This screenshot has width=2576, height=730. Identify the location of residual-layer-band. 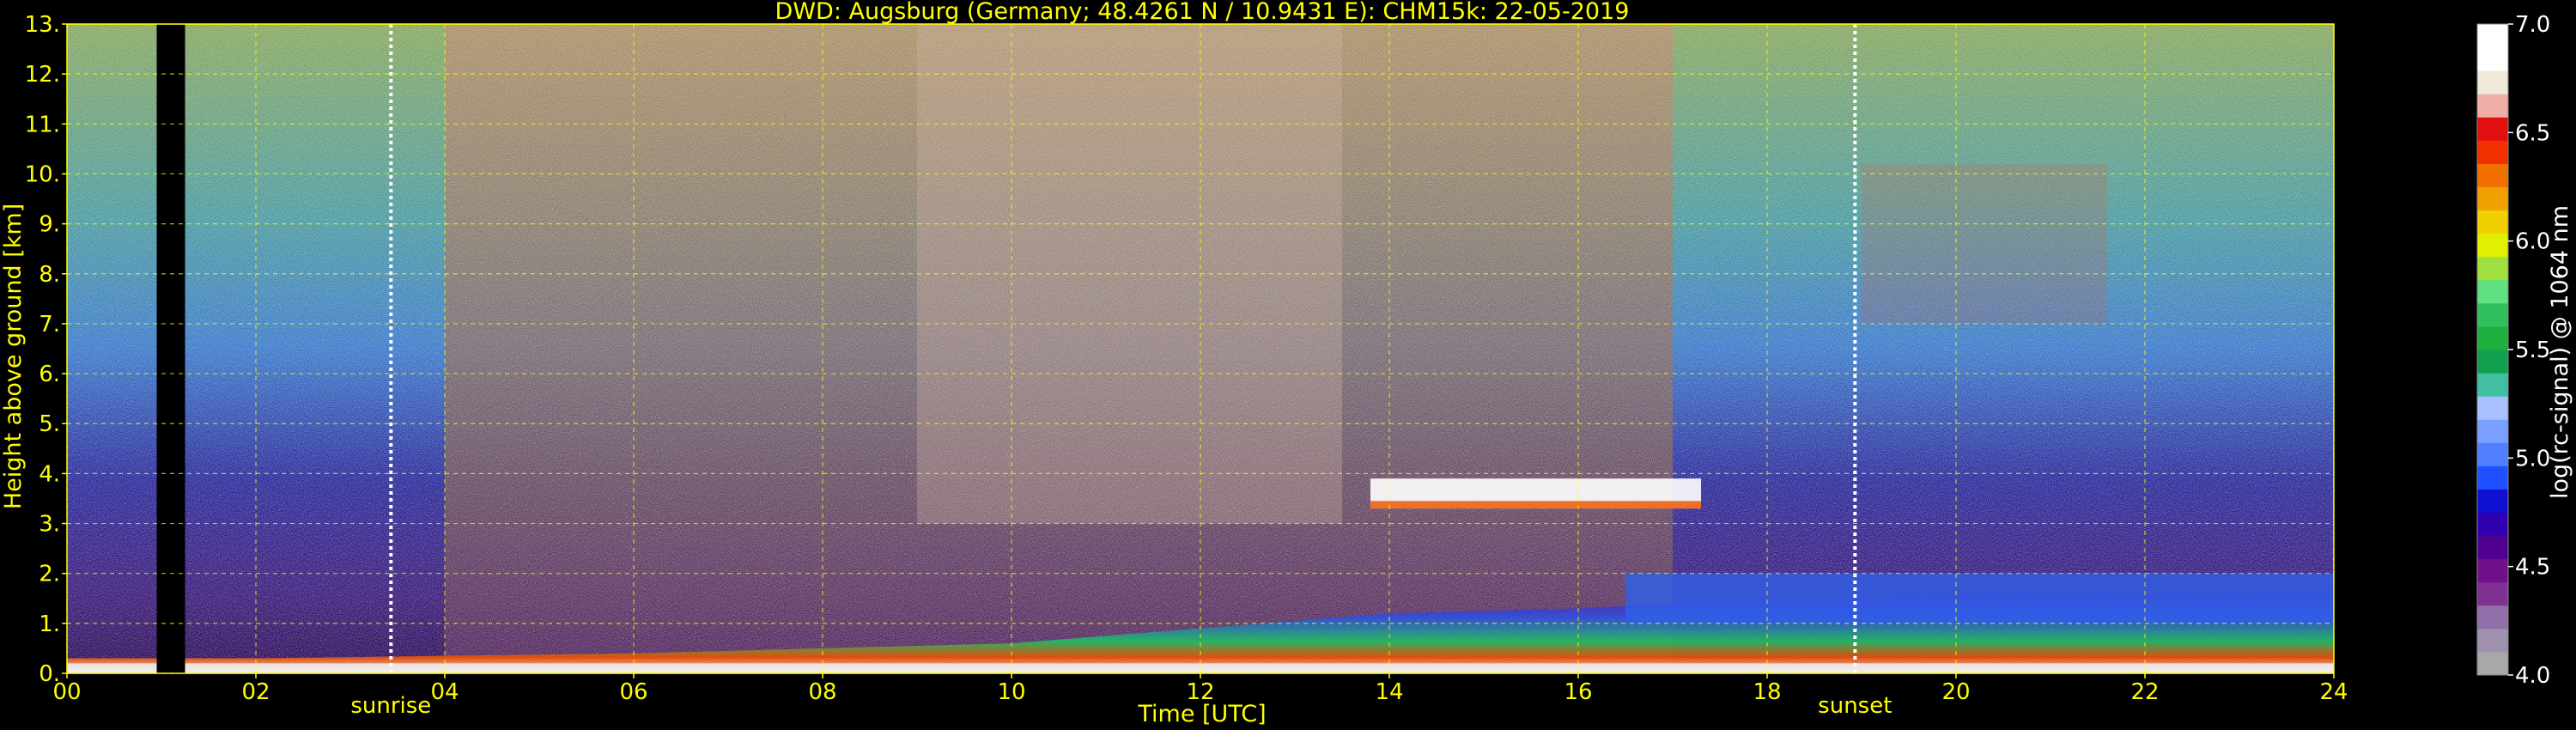
(1980, 598).